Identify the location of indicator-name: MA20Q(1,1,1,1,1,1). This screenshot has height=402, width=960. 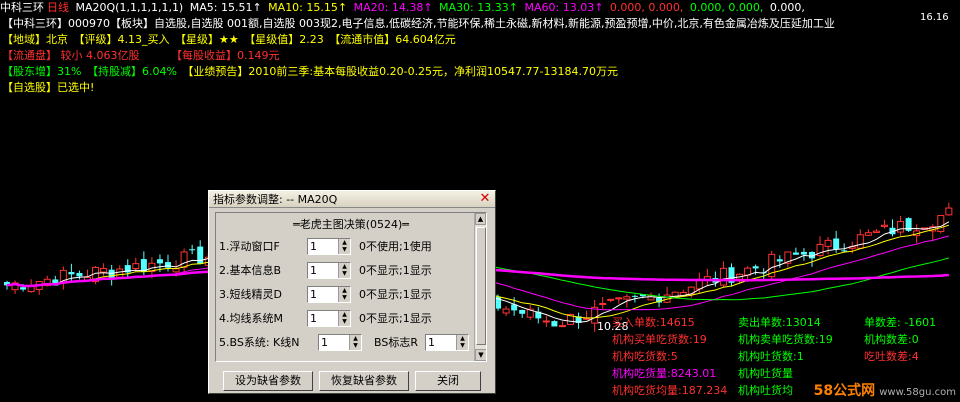
(129, 7).